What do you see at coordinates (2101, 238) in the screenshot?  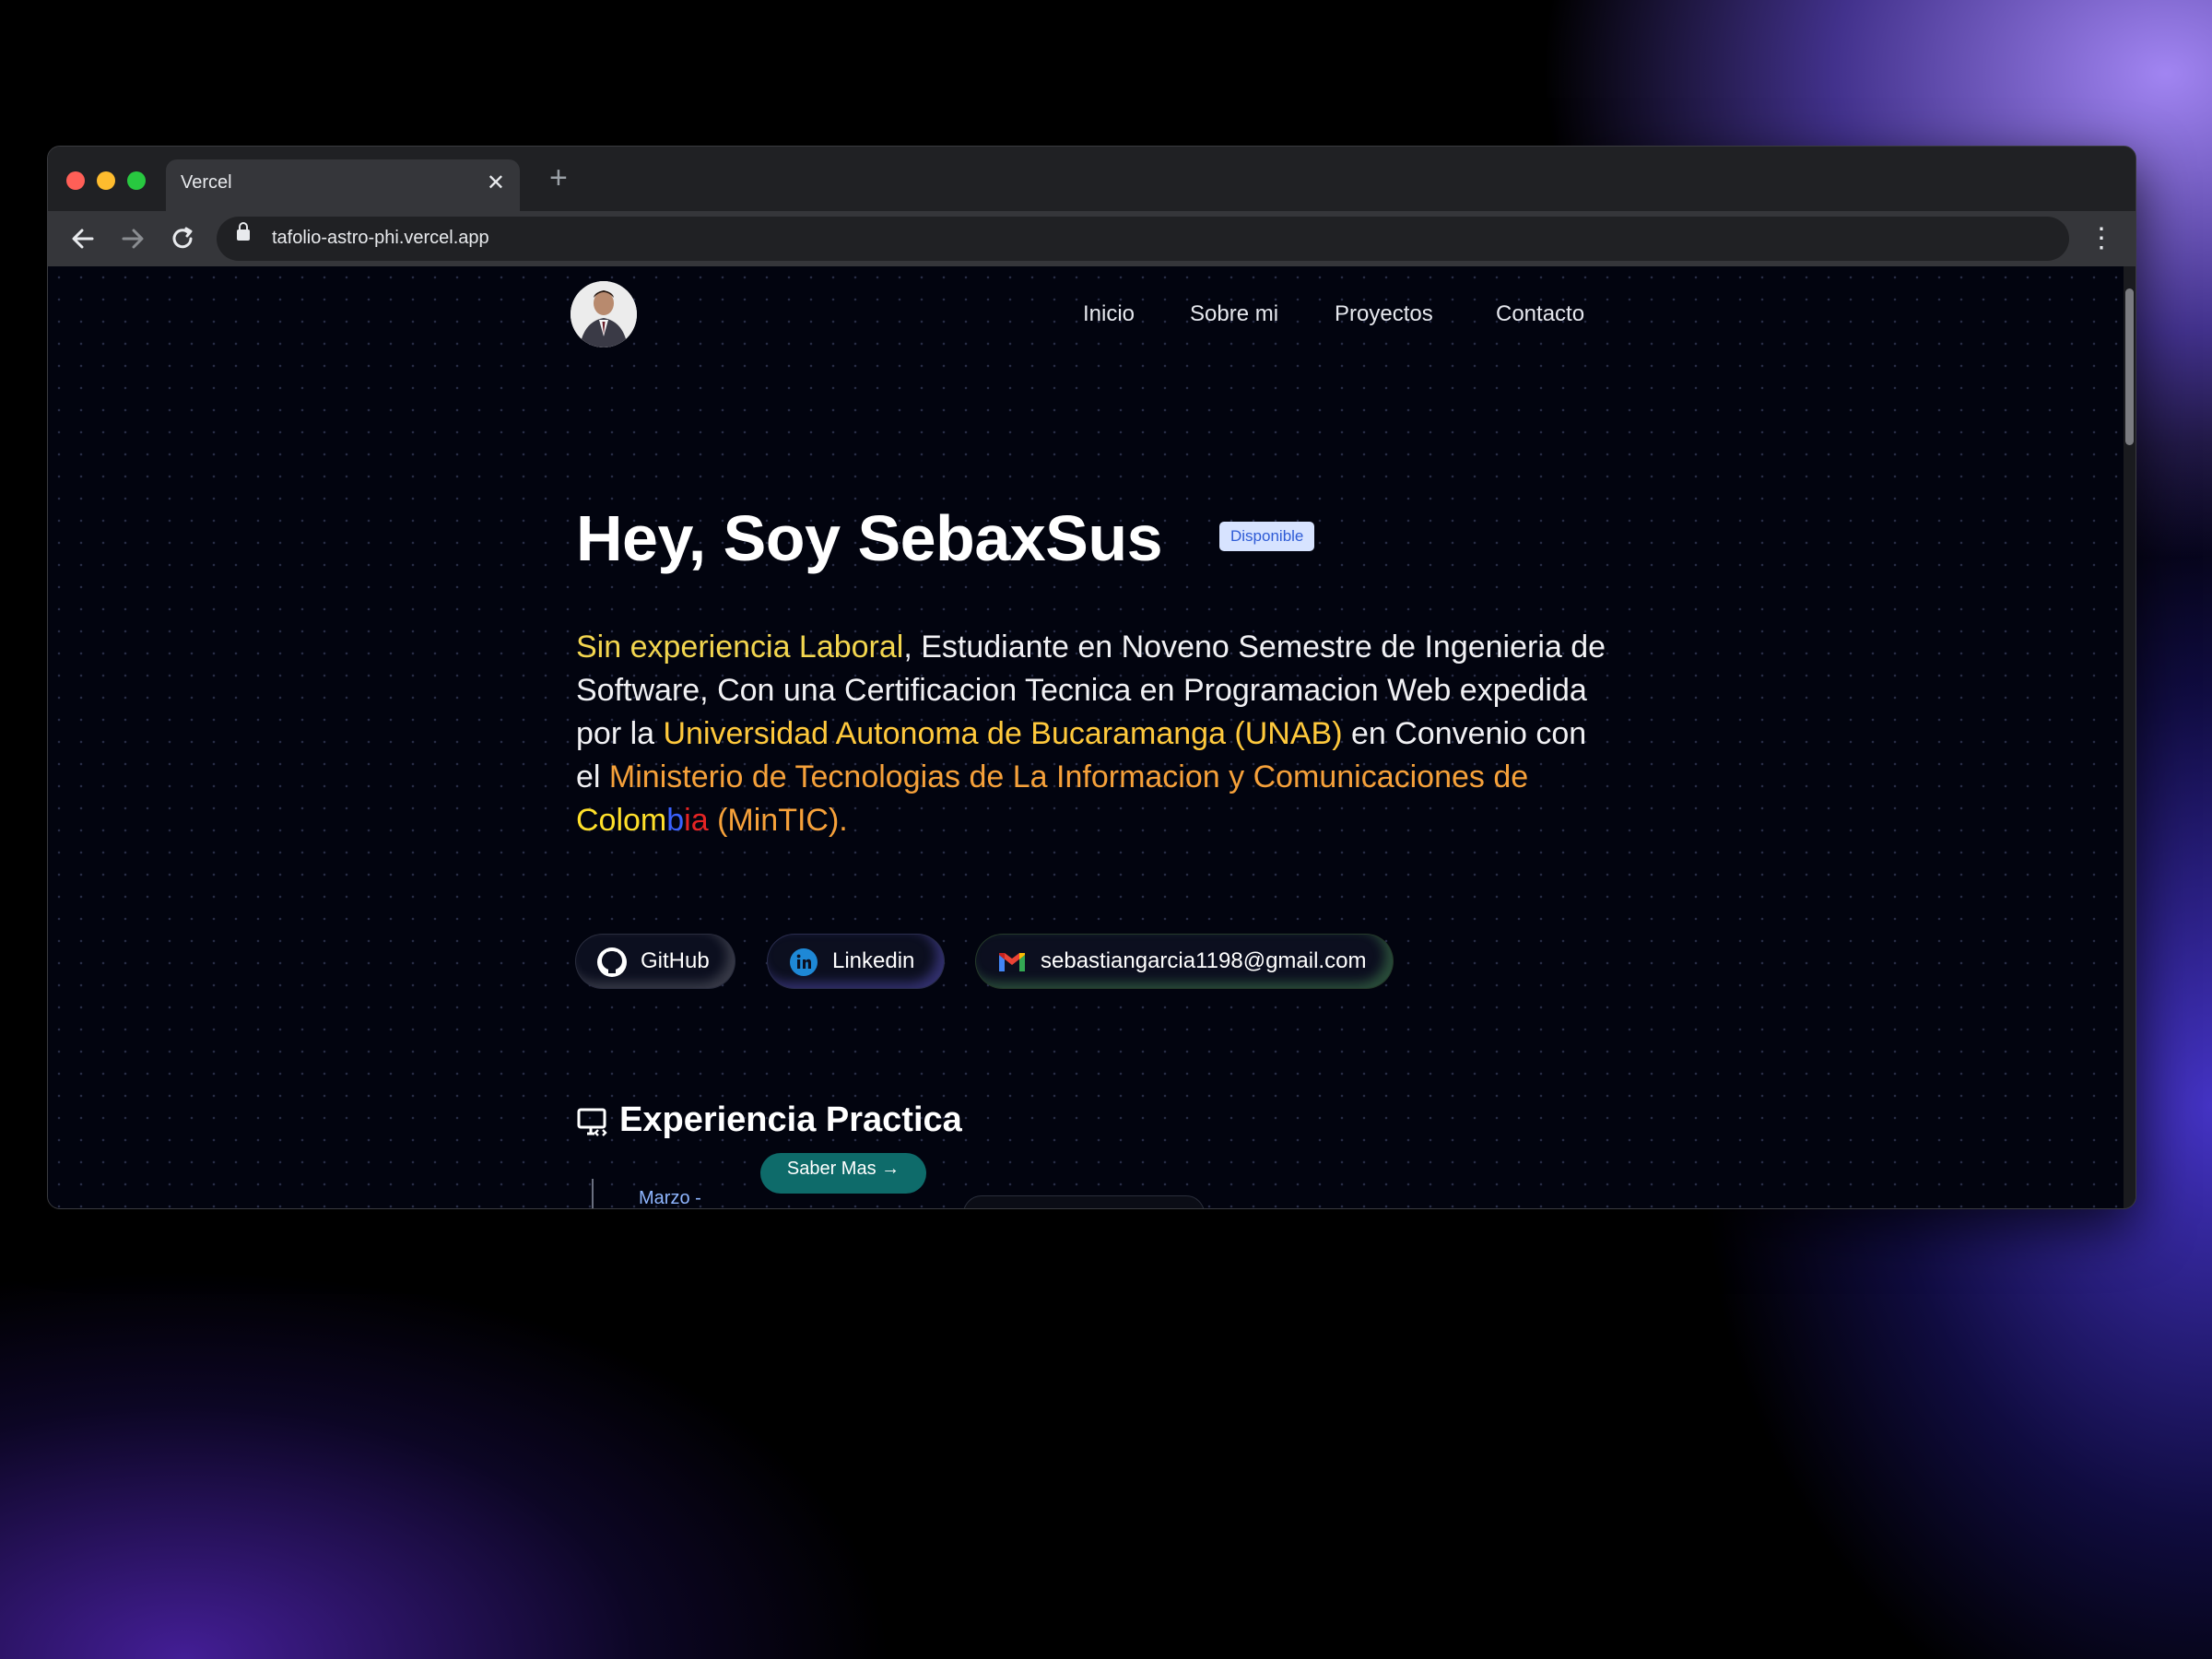 I see `more-menu-icon: ⋮` at bounding box center [2101, 238].